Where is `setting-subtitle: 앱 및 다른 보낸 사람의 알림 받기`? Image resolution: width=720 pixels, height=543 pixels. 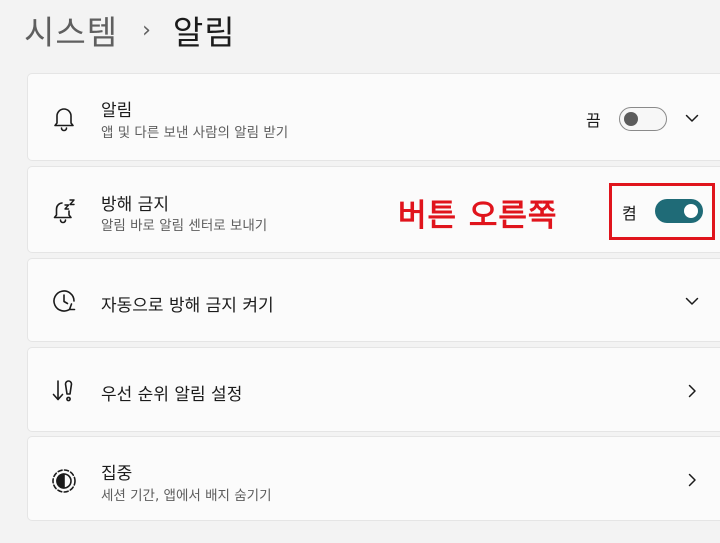 setting-subtitle: 앱 및 다른 보낸 사람의 알림 받기 is located at coordinates (195, 133).